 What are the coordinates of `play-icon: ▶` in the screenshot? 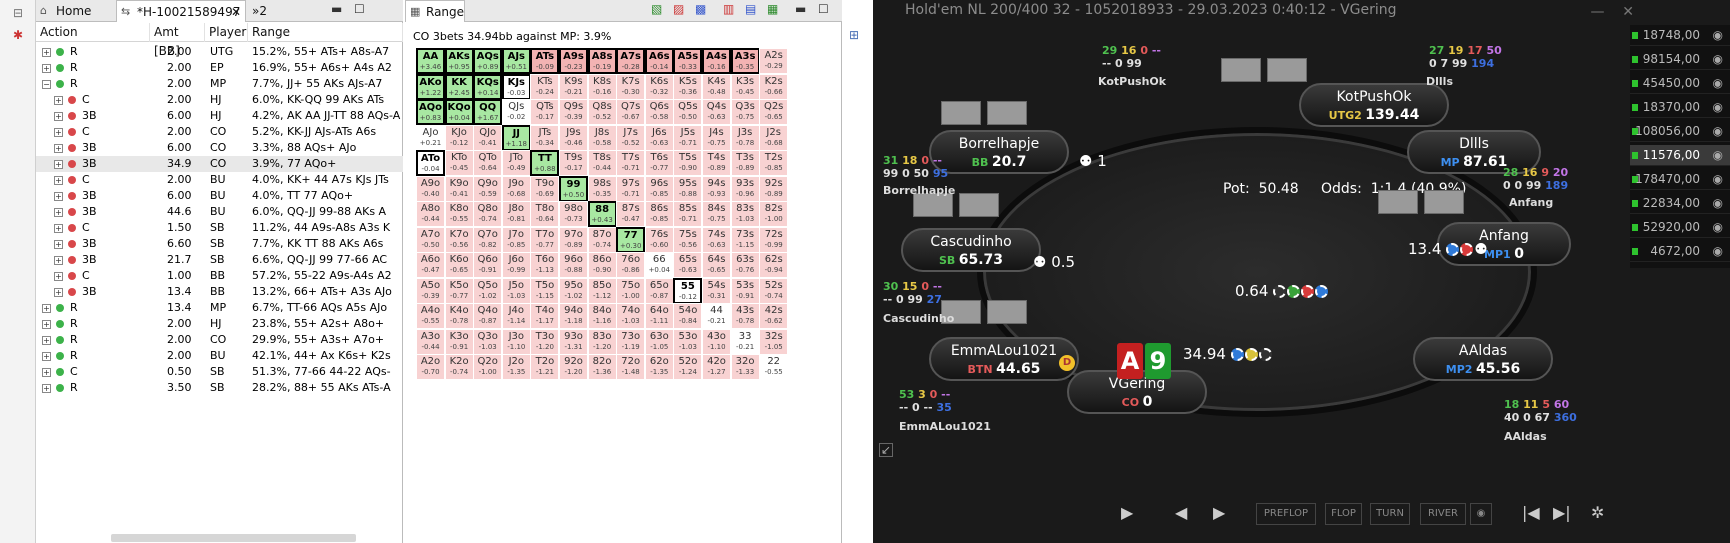 It's located at (1127, 512).